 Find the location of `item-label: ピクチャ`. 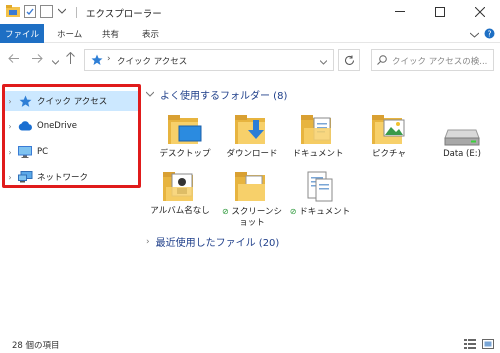

item-label: ピクチャ is located at coordinates (389, 154).